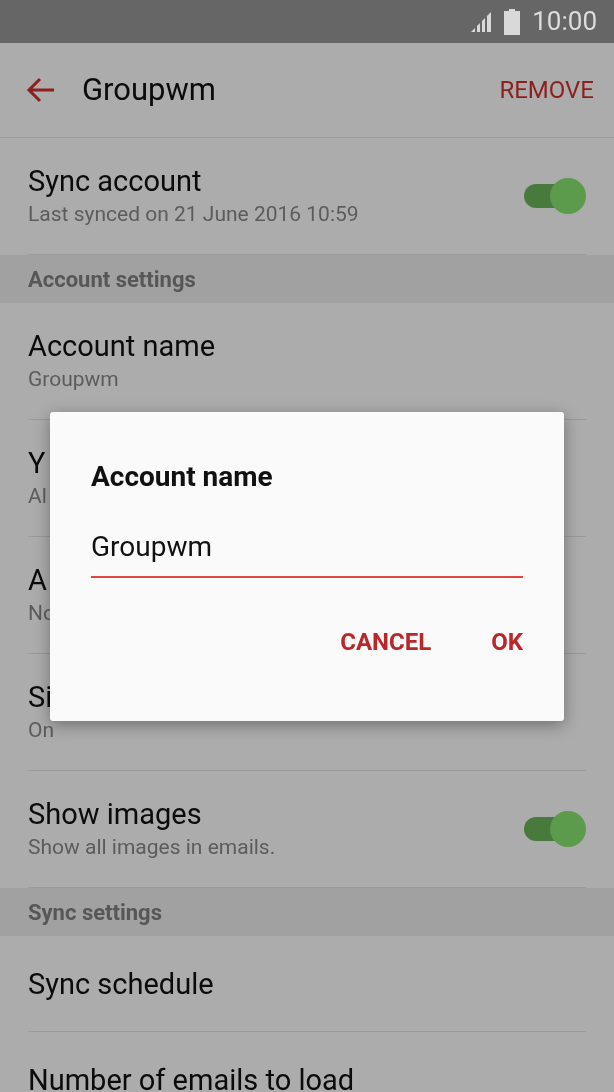 The image size is (614, 1092). Describe the element at coordinates (152, 847) in the screenshot. I see `setting-subtitle: Show all images in emails.` at that location.